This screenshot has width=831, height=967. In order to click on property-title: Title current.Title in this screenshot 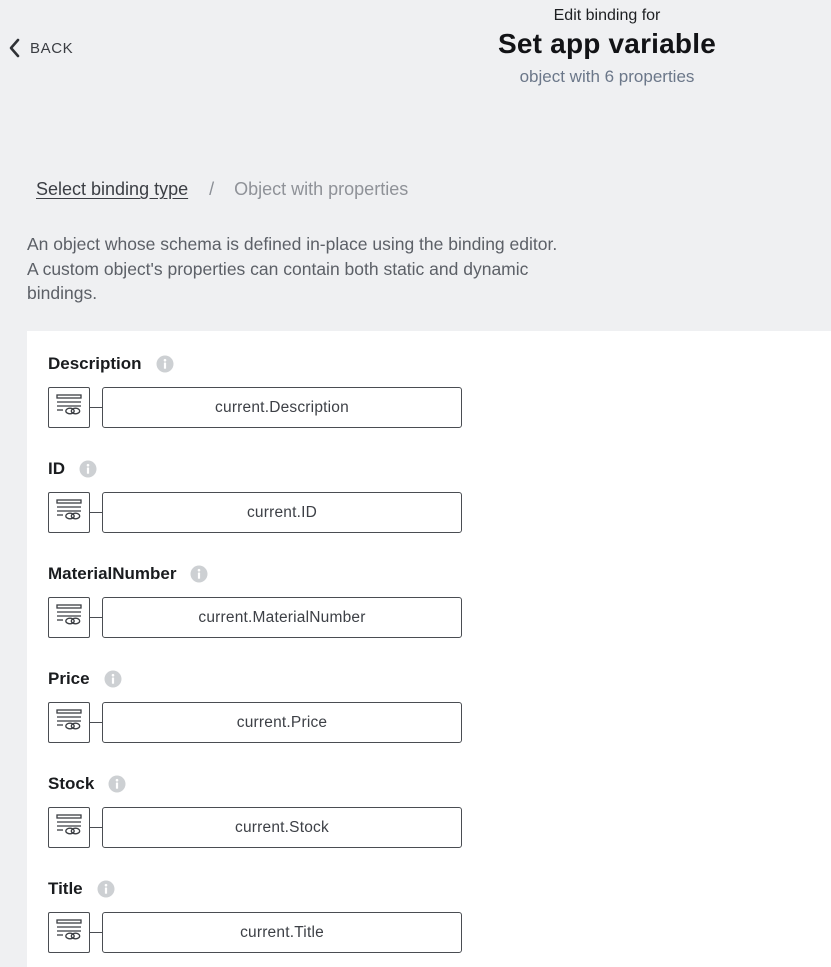, I will do `click(258, 915)`.